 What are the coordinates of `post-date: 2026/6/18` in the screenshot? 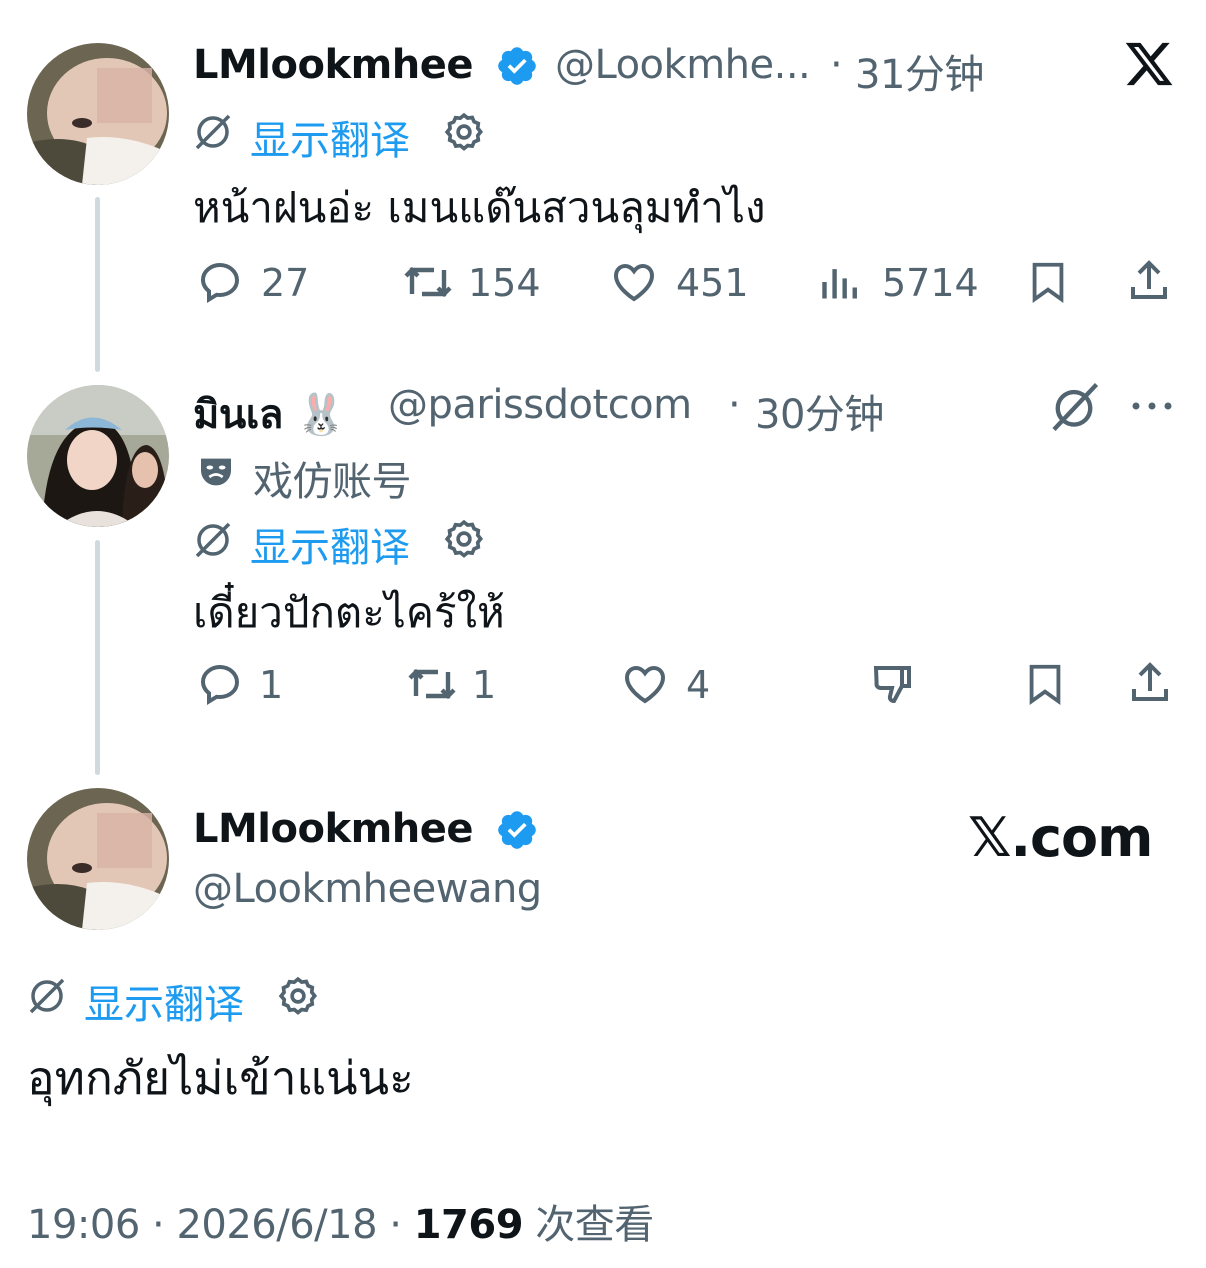 It's located at (276, 1225).